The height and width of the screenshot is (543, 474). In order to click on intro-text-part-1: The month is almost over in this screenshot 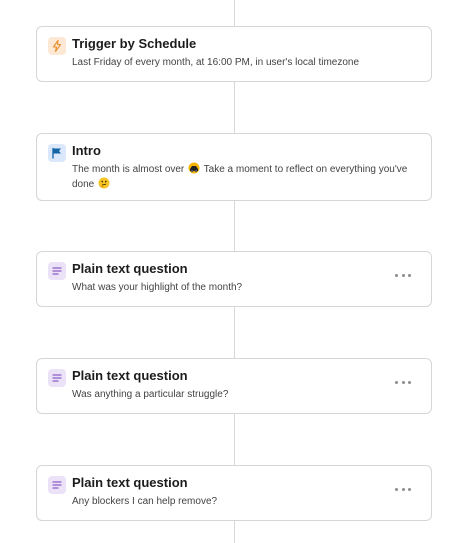, I will do `click(128, 169)`.